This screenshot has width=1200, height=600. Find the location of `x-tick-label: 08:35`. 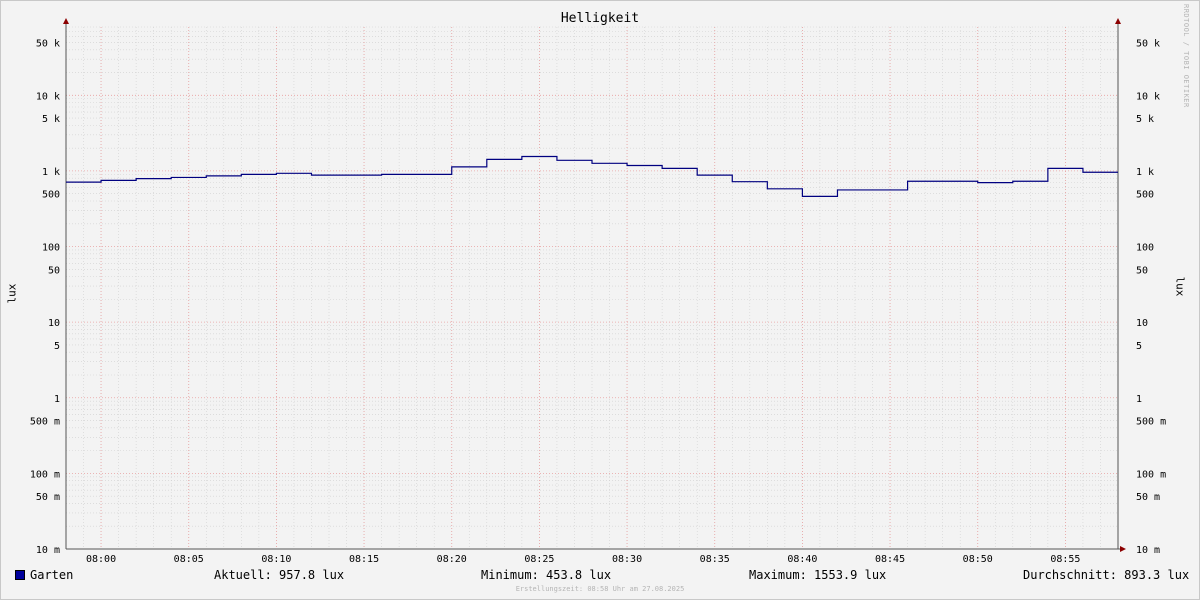

x-tick-label: 08:35 is located at coordinates (715, 559).